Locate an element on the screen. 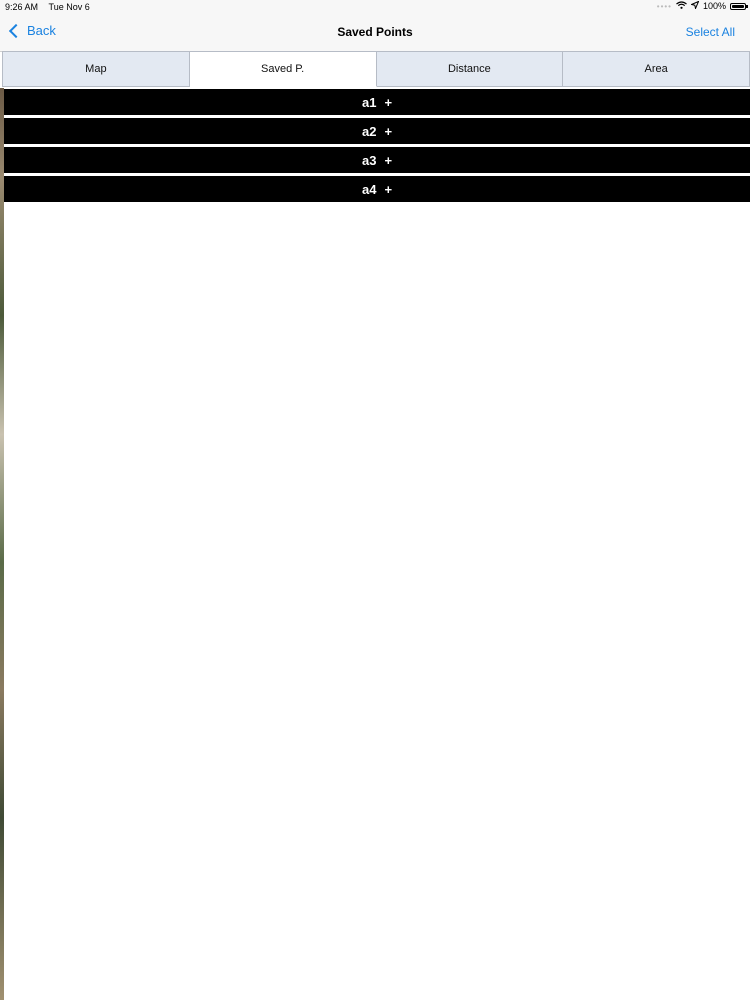 Image resolution: width=750 pixels, height=1000 pixels. tab-saved-points: Saved P. is located at coordinates (283, 69).